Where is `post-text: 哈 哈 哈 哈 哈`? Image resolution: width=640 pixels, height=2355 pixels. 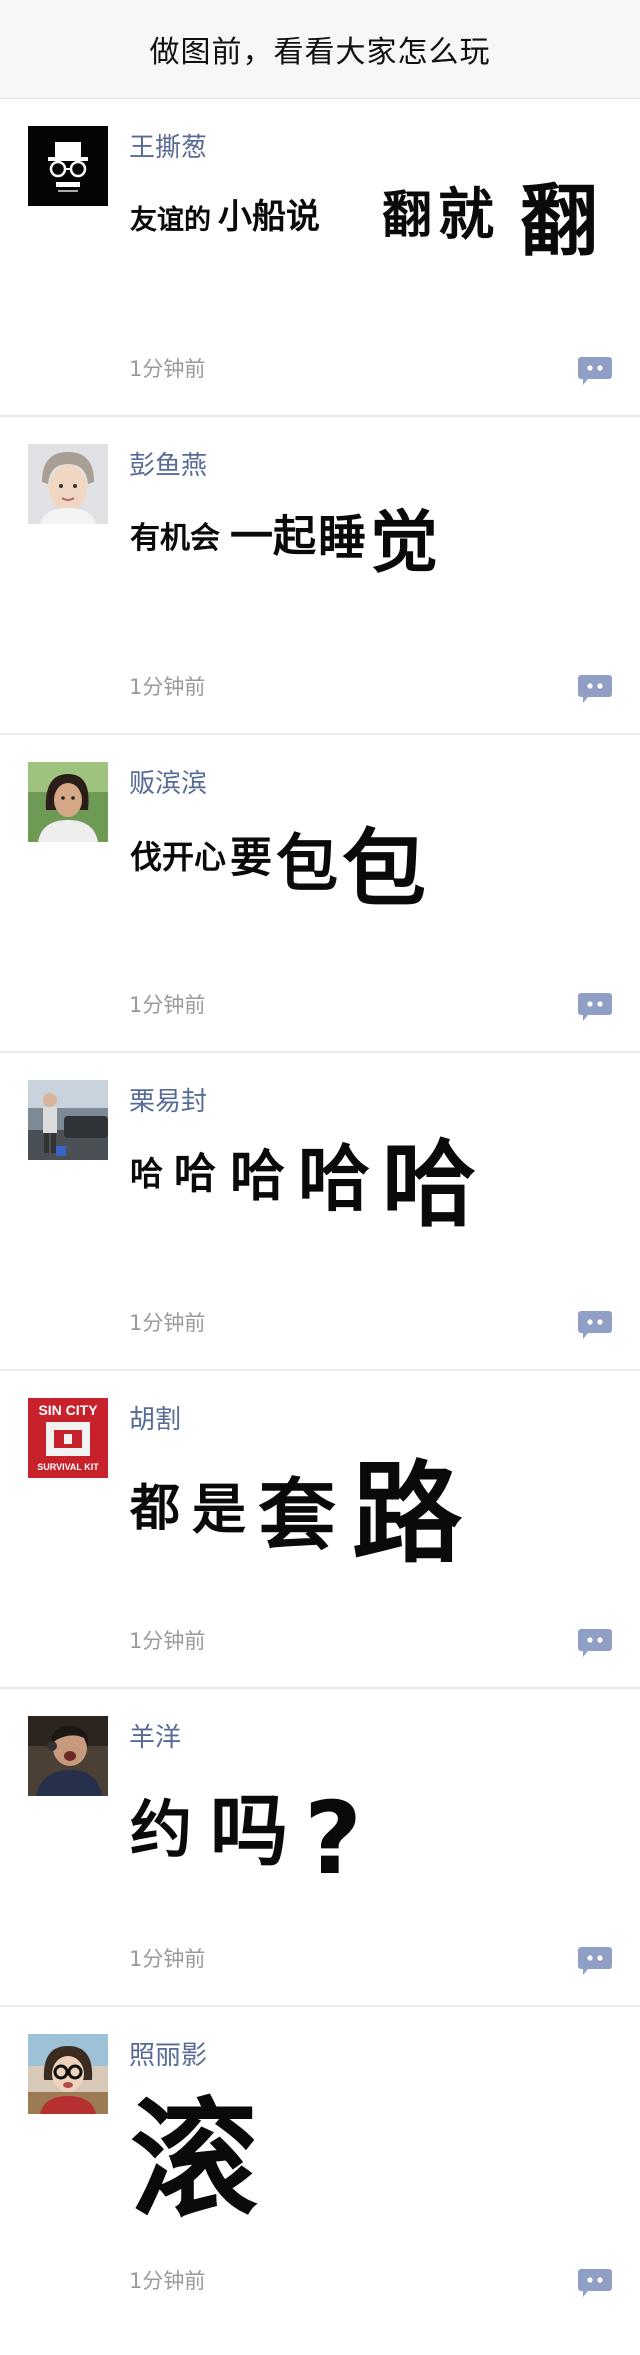 post-text: 哈 哈 哈 哈 哈 is located at coordinates (370, 1208).